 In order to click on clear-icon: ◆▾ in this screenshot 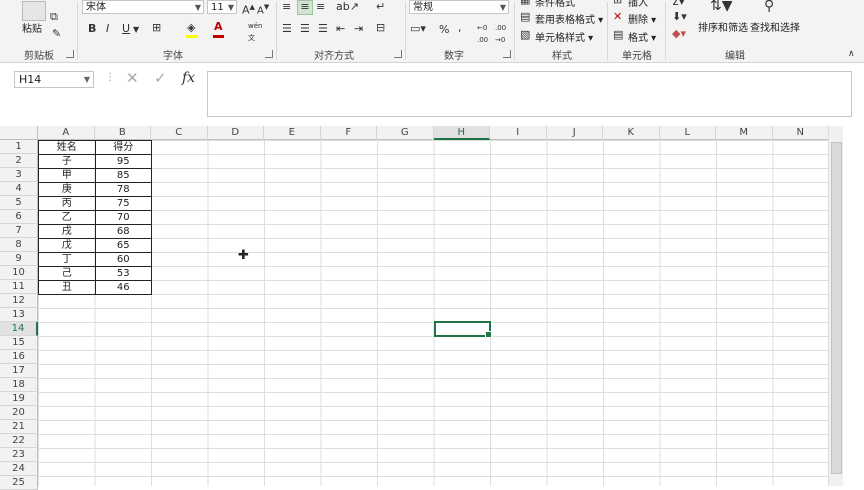, I will do `click(679, 34)`.